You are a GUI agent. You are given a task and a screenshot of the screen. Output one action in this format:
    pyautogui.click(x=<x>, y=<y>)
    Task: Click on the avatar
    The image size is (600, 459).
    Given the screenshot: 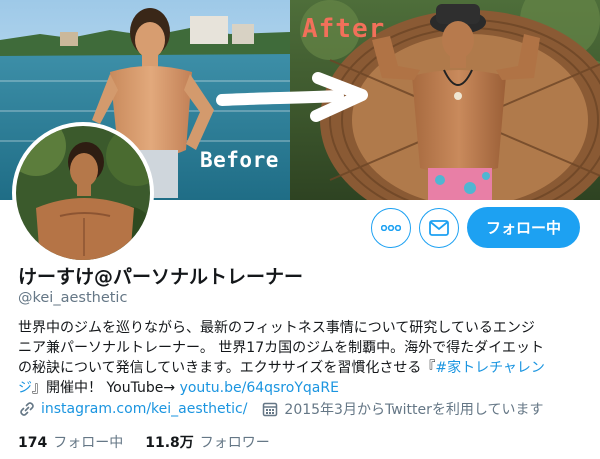 What is the action you would take?
    pyautogui.click(x=83, y=193)
    